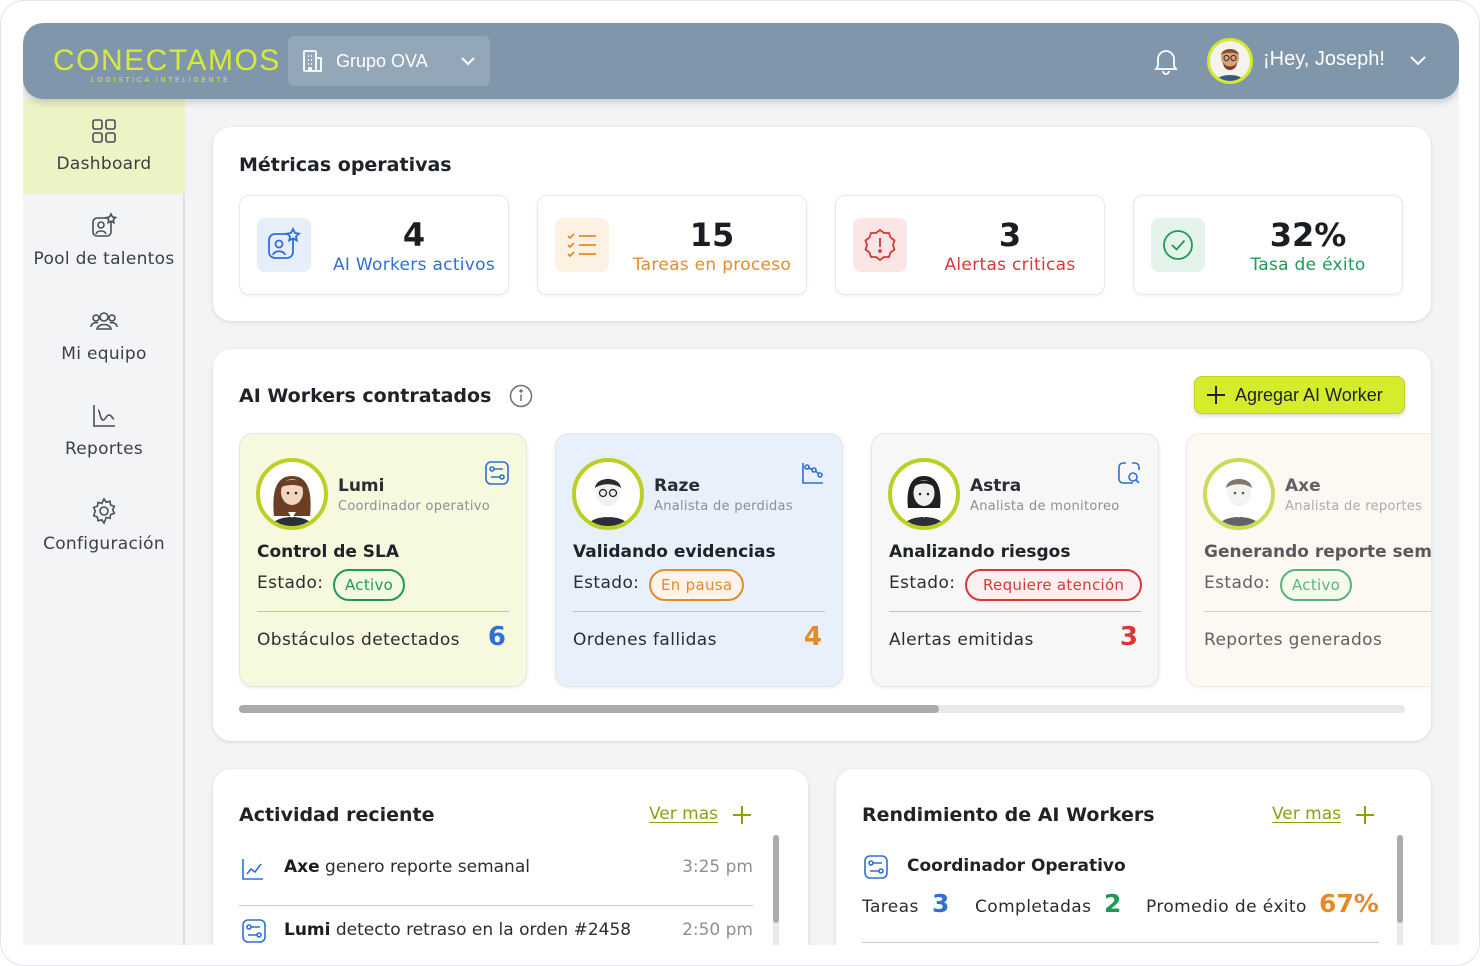 The width and height of the screenshot is (1480, 966). Describe the element at coordinates (104, 164) in the screenshot. I see `sidebar-item-label: Dashboard` at that location.